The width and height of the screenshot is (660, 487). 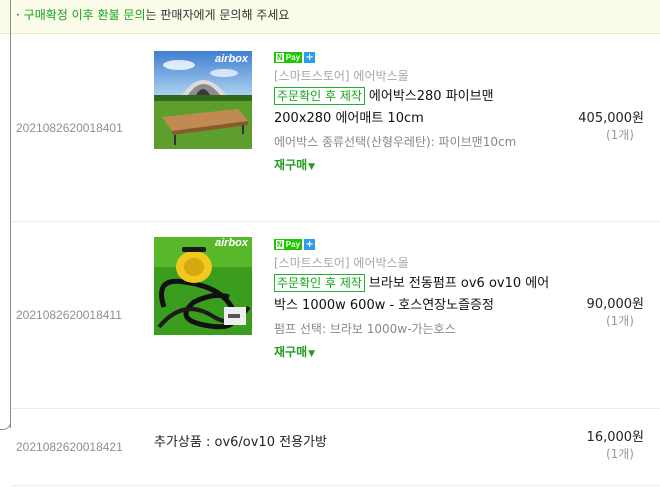 What do you see at coordinates (69, 315) in the screenshot?
I see `order-number: 2021082620018411` at bounding box center [69, 315].